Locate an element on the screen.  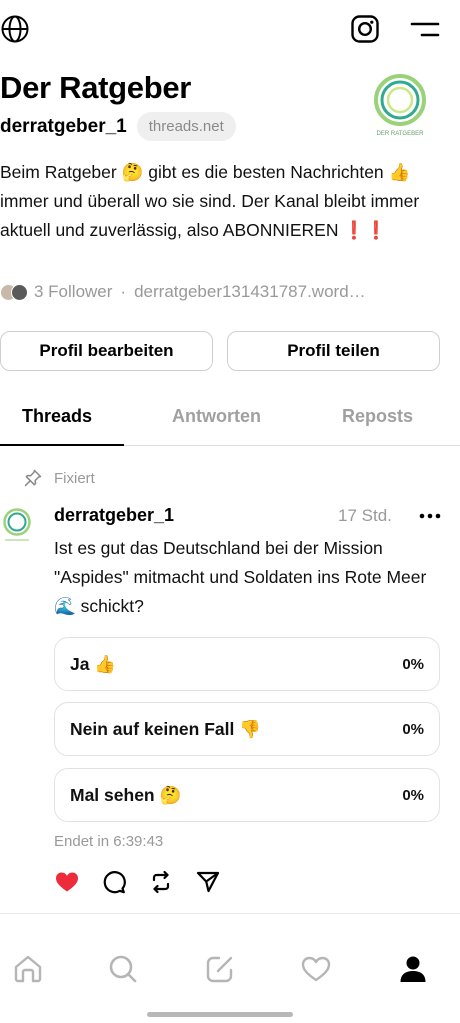
poll-option-label: Ja 👍 is located at coordinates (93, 664).